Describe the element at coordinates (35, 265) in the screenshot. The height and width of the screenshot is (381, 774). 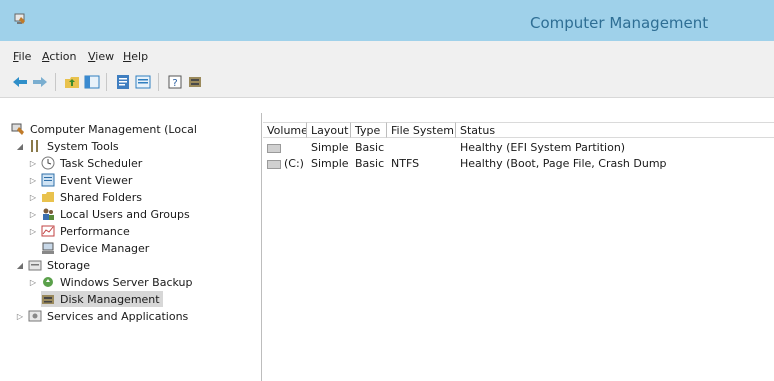
I see `storage-icon` at that location.